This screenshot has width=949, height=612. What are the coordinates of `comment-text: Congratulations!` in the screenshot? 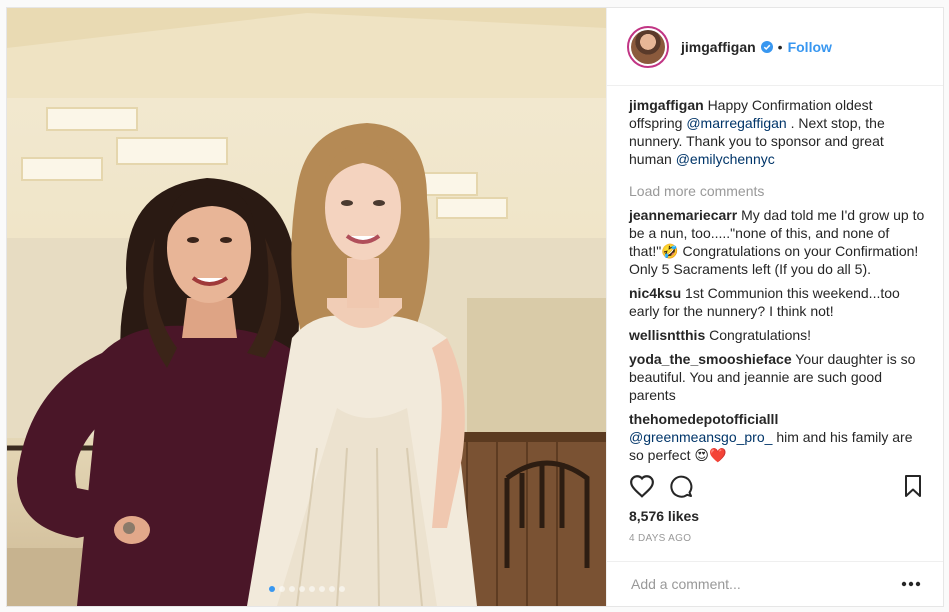 It's located at (760, 335).